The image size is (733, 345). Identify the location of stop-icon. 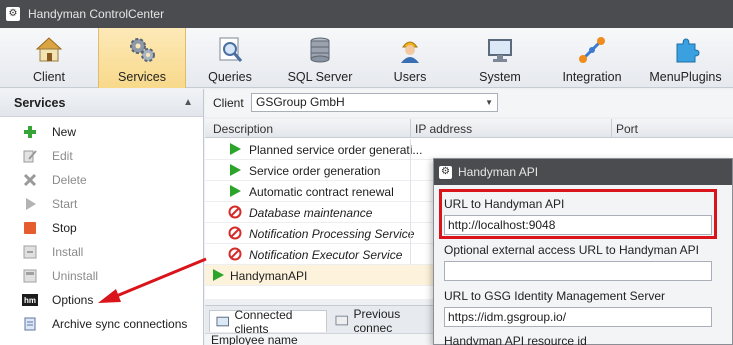
(30, 228).